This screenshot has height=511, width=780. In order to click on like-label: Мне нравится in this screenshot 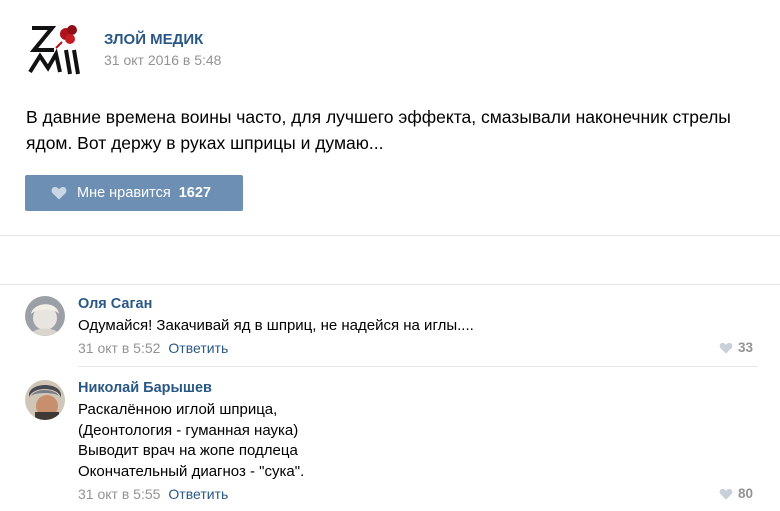, I will do `click(124, 193)`.